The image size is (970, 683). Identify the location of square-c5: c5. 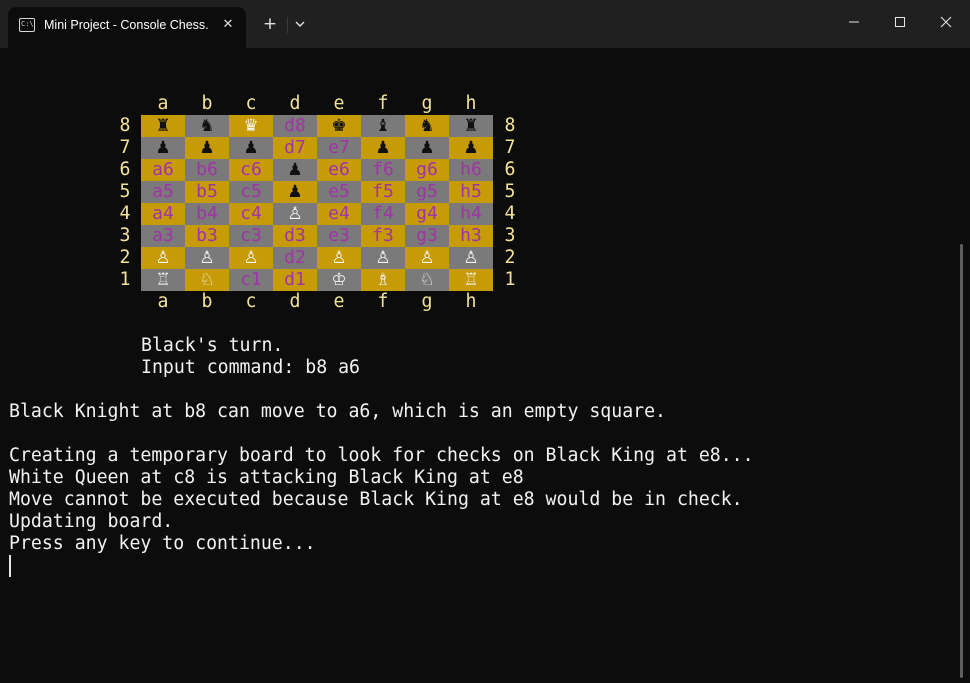
(251, 192).